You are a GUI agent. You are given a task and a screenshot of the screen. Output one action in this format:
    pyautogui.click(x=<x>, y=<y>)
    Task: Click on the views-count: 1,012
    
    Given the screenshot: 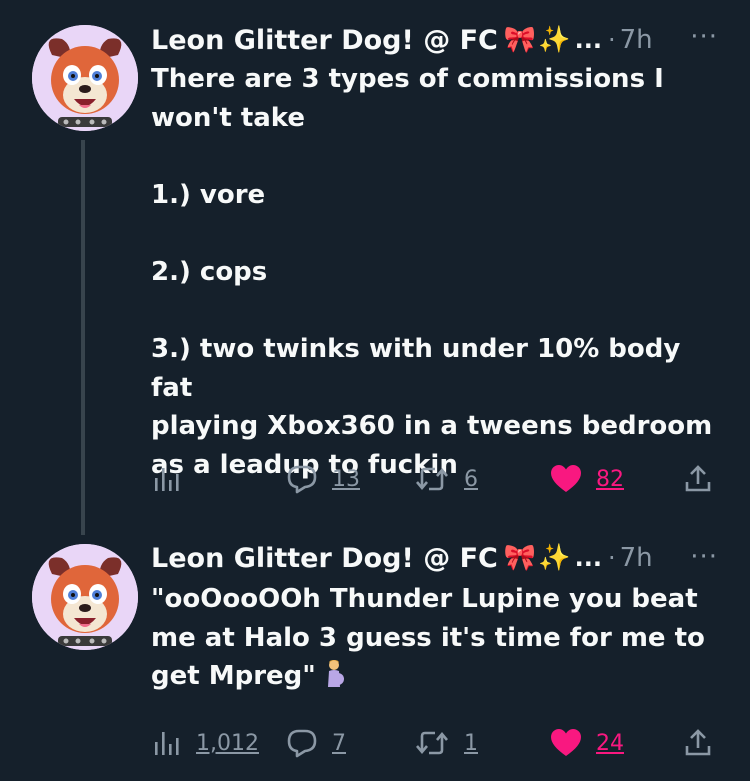 What is the action you would take?
    pyautogui.click(x=227, y=743)
    